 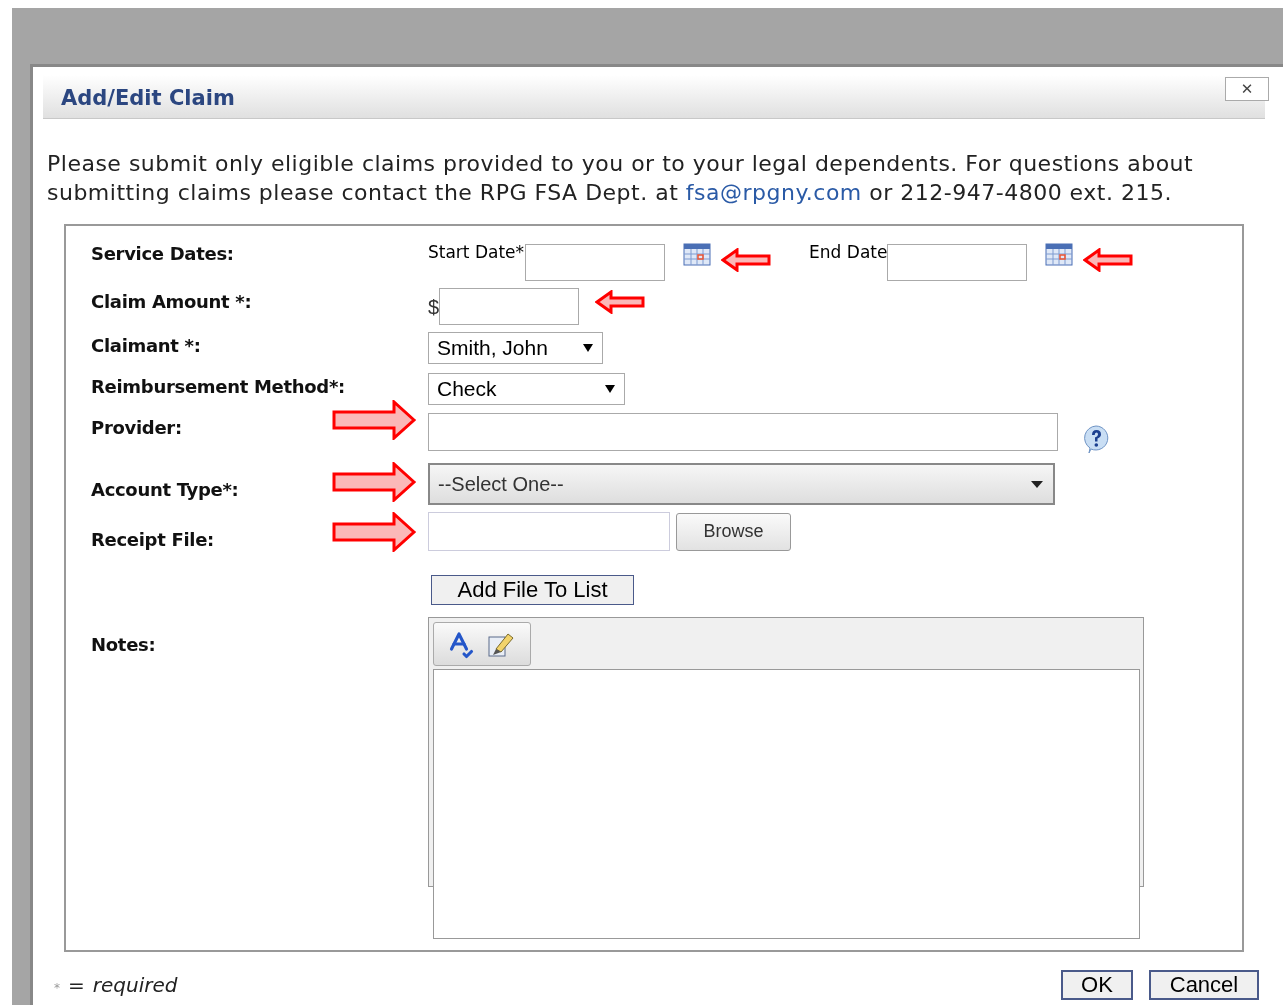 I want to click on receipt-file-field, so click(x=549, y=531).